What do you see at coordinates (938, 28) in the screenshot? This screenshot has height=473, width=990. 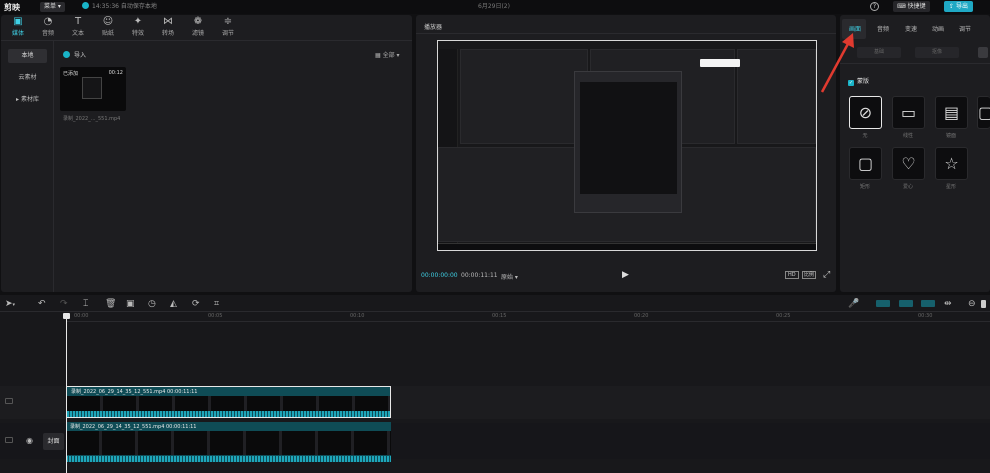 I see `tab-animation: 动画` at bounding box center [938, 28].